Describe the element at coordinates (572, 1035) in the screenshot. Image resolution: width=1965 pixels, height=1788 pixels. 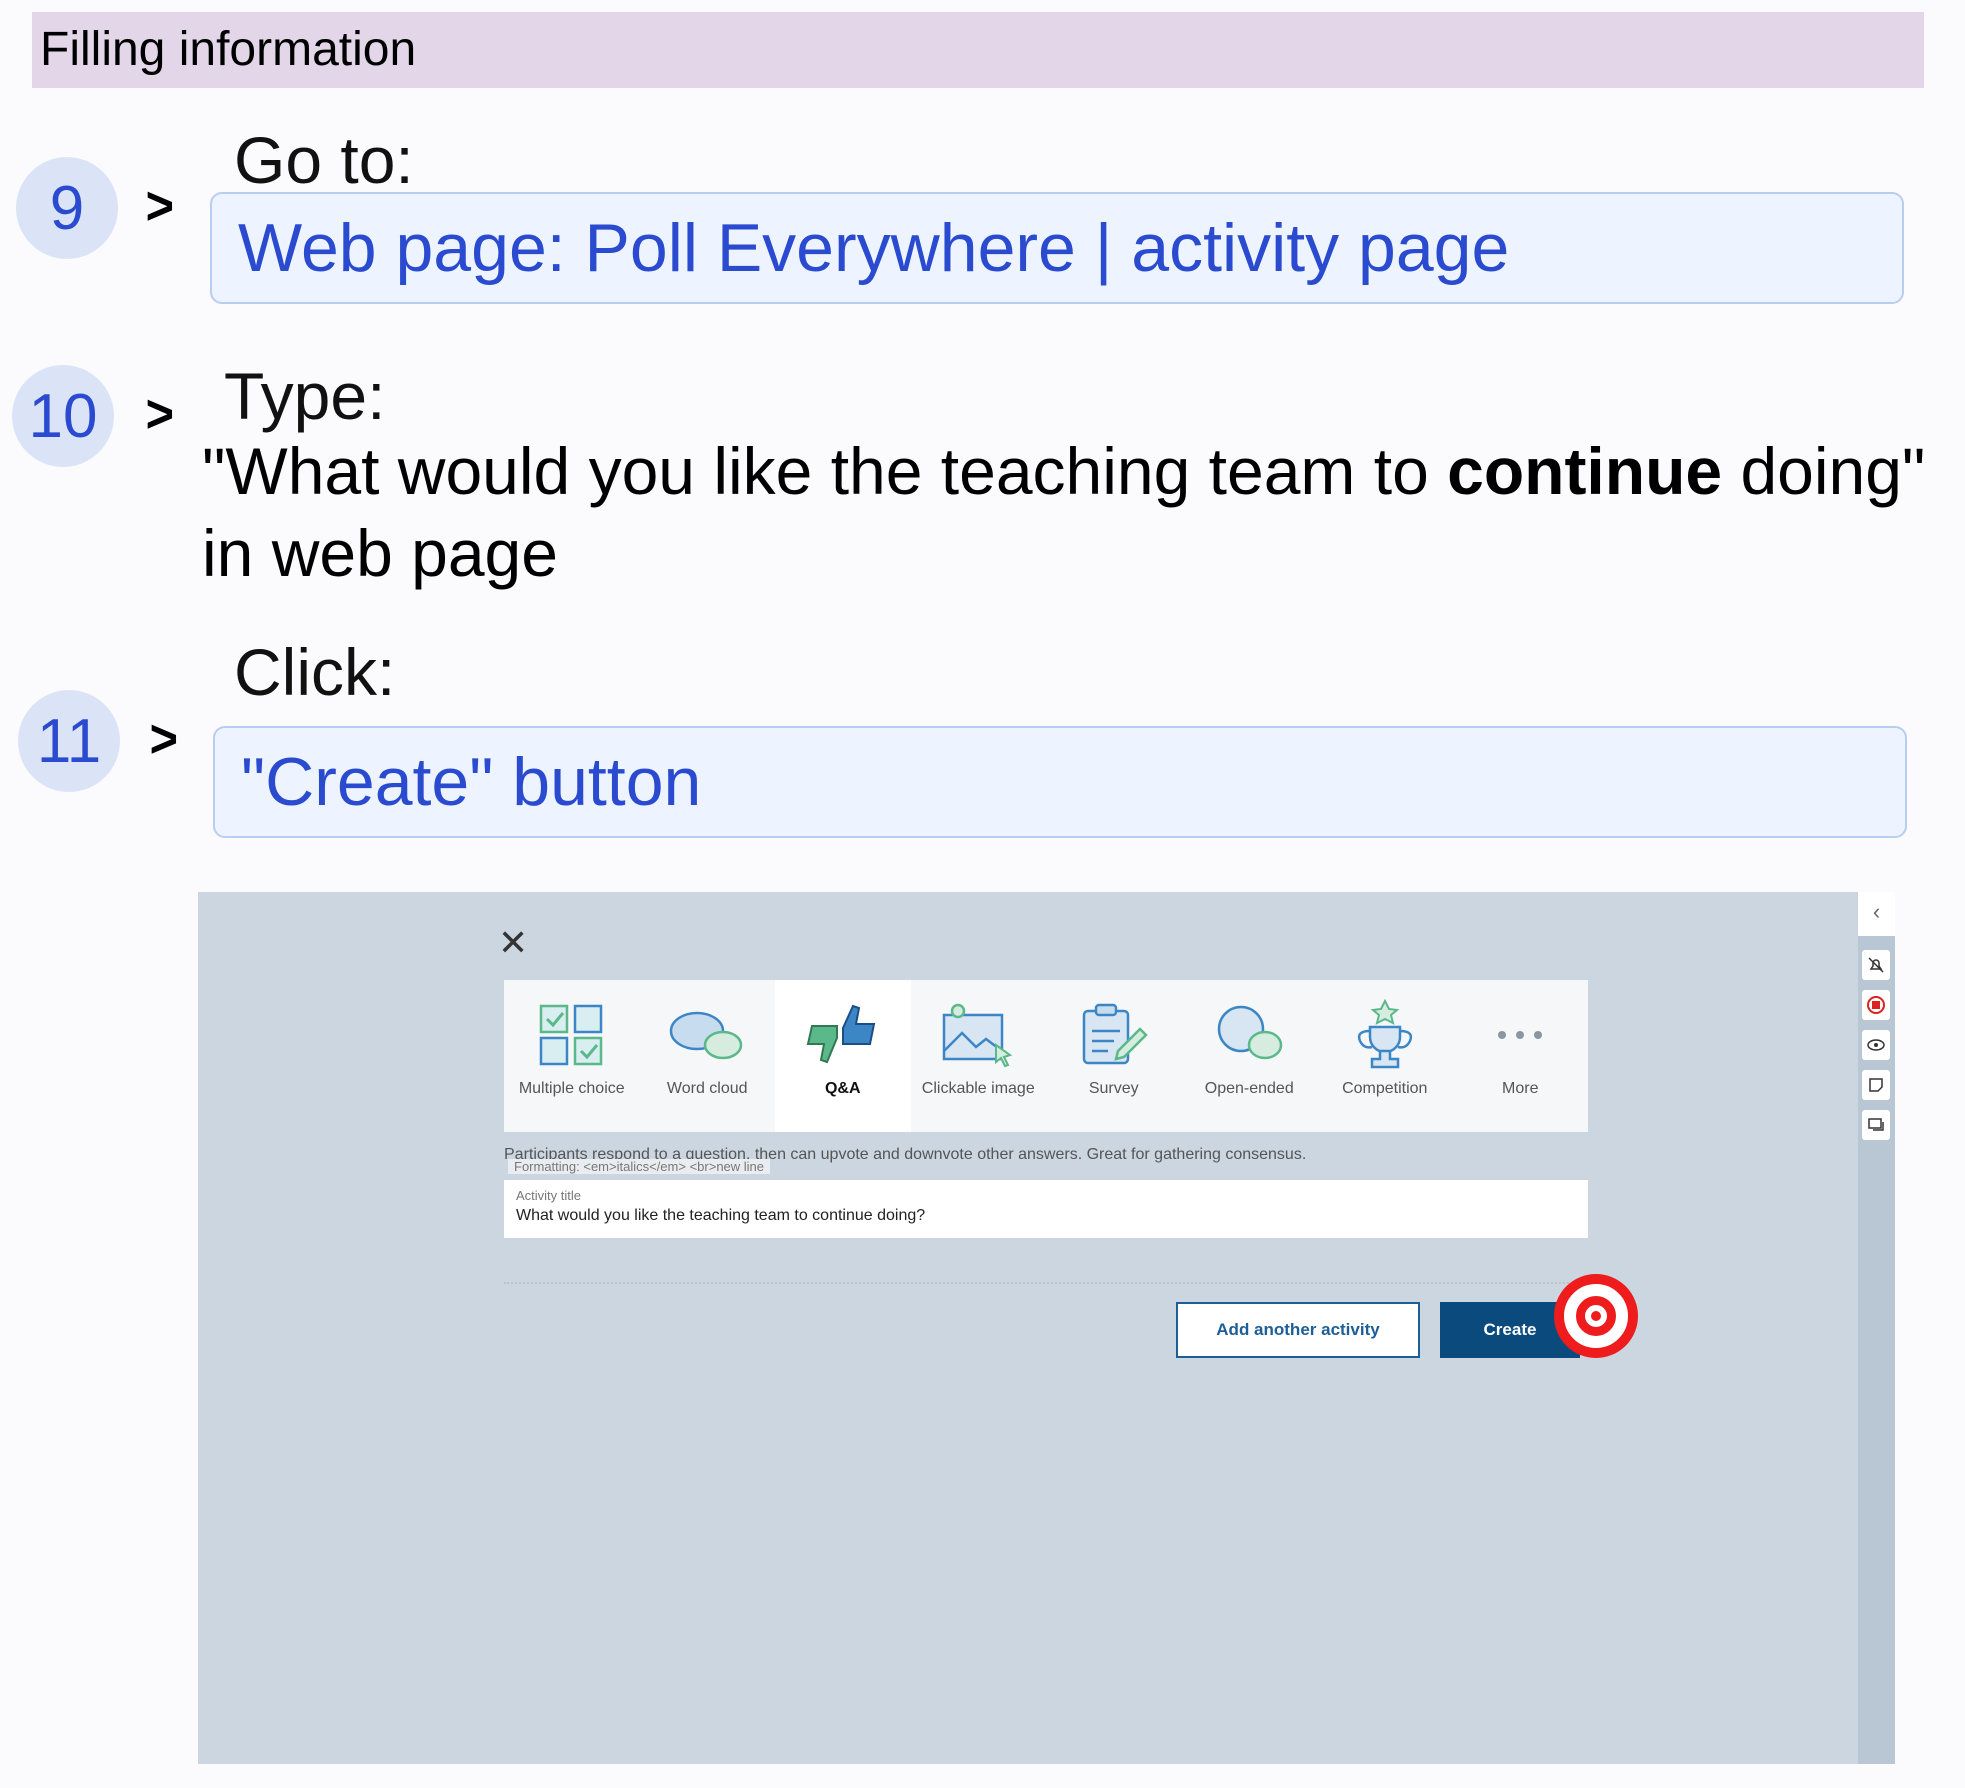
I see `multiple-choice-icon` at that location.